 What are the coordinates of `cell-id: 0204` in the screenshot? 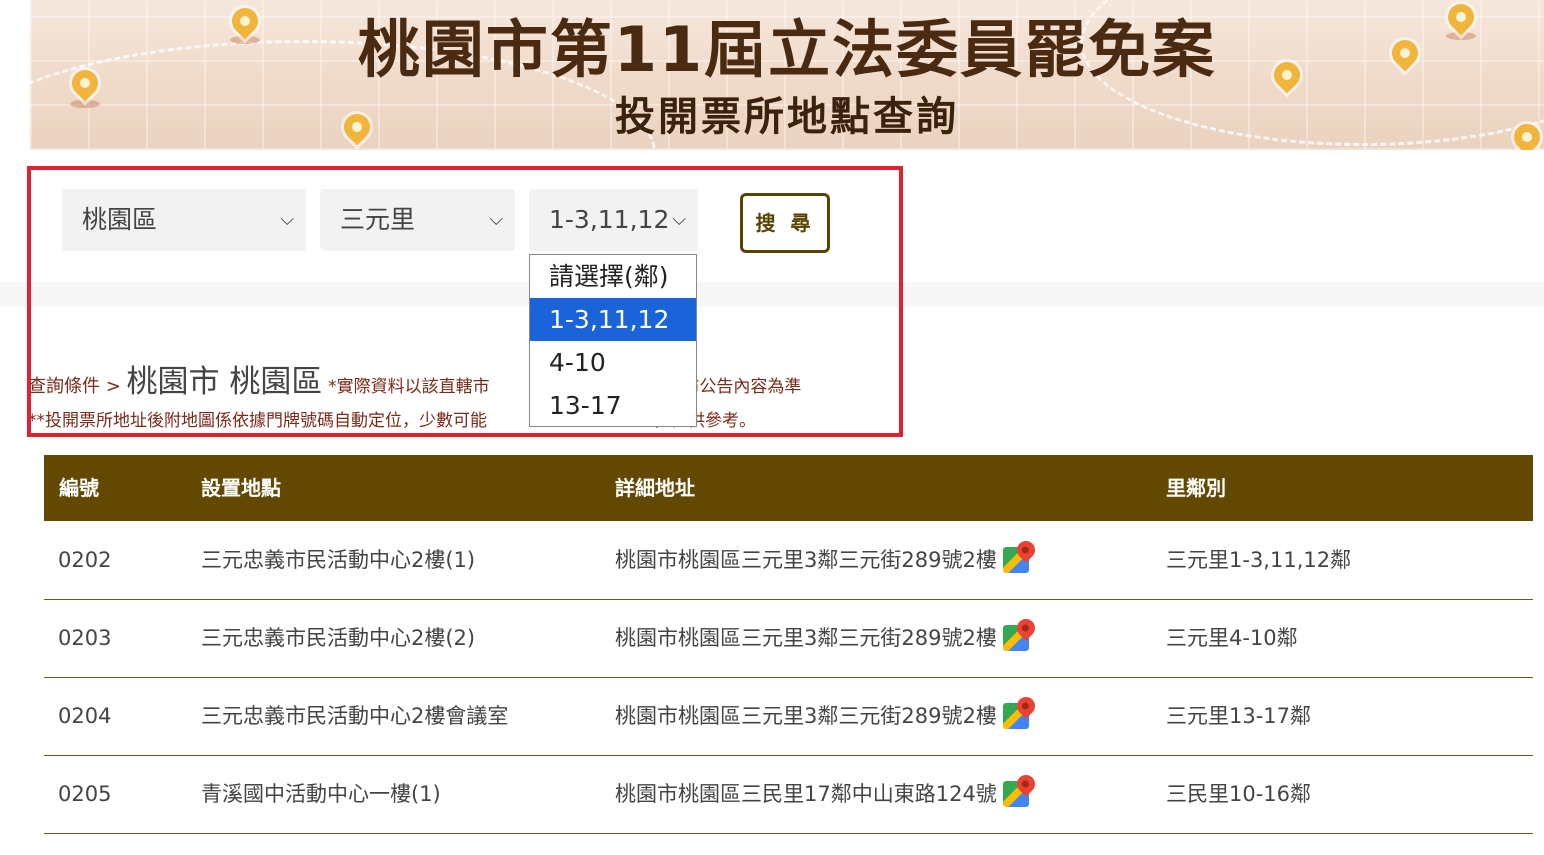 It's located at (85, 716).